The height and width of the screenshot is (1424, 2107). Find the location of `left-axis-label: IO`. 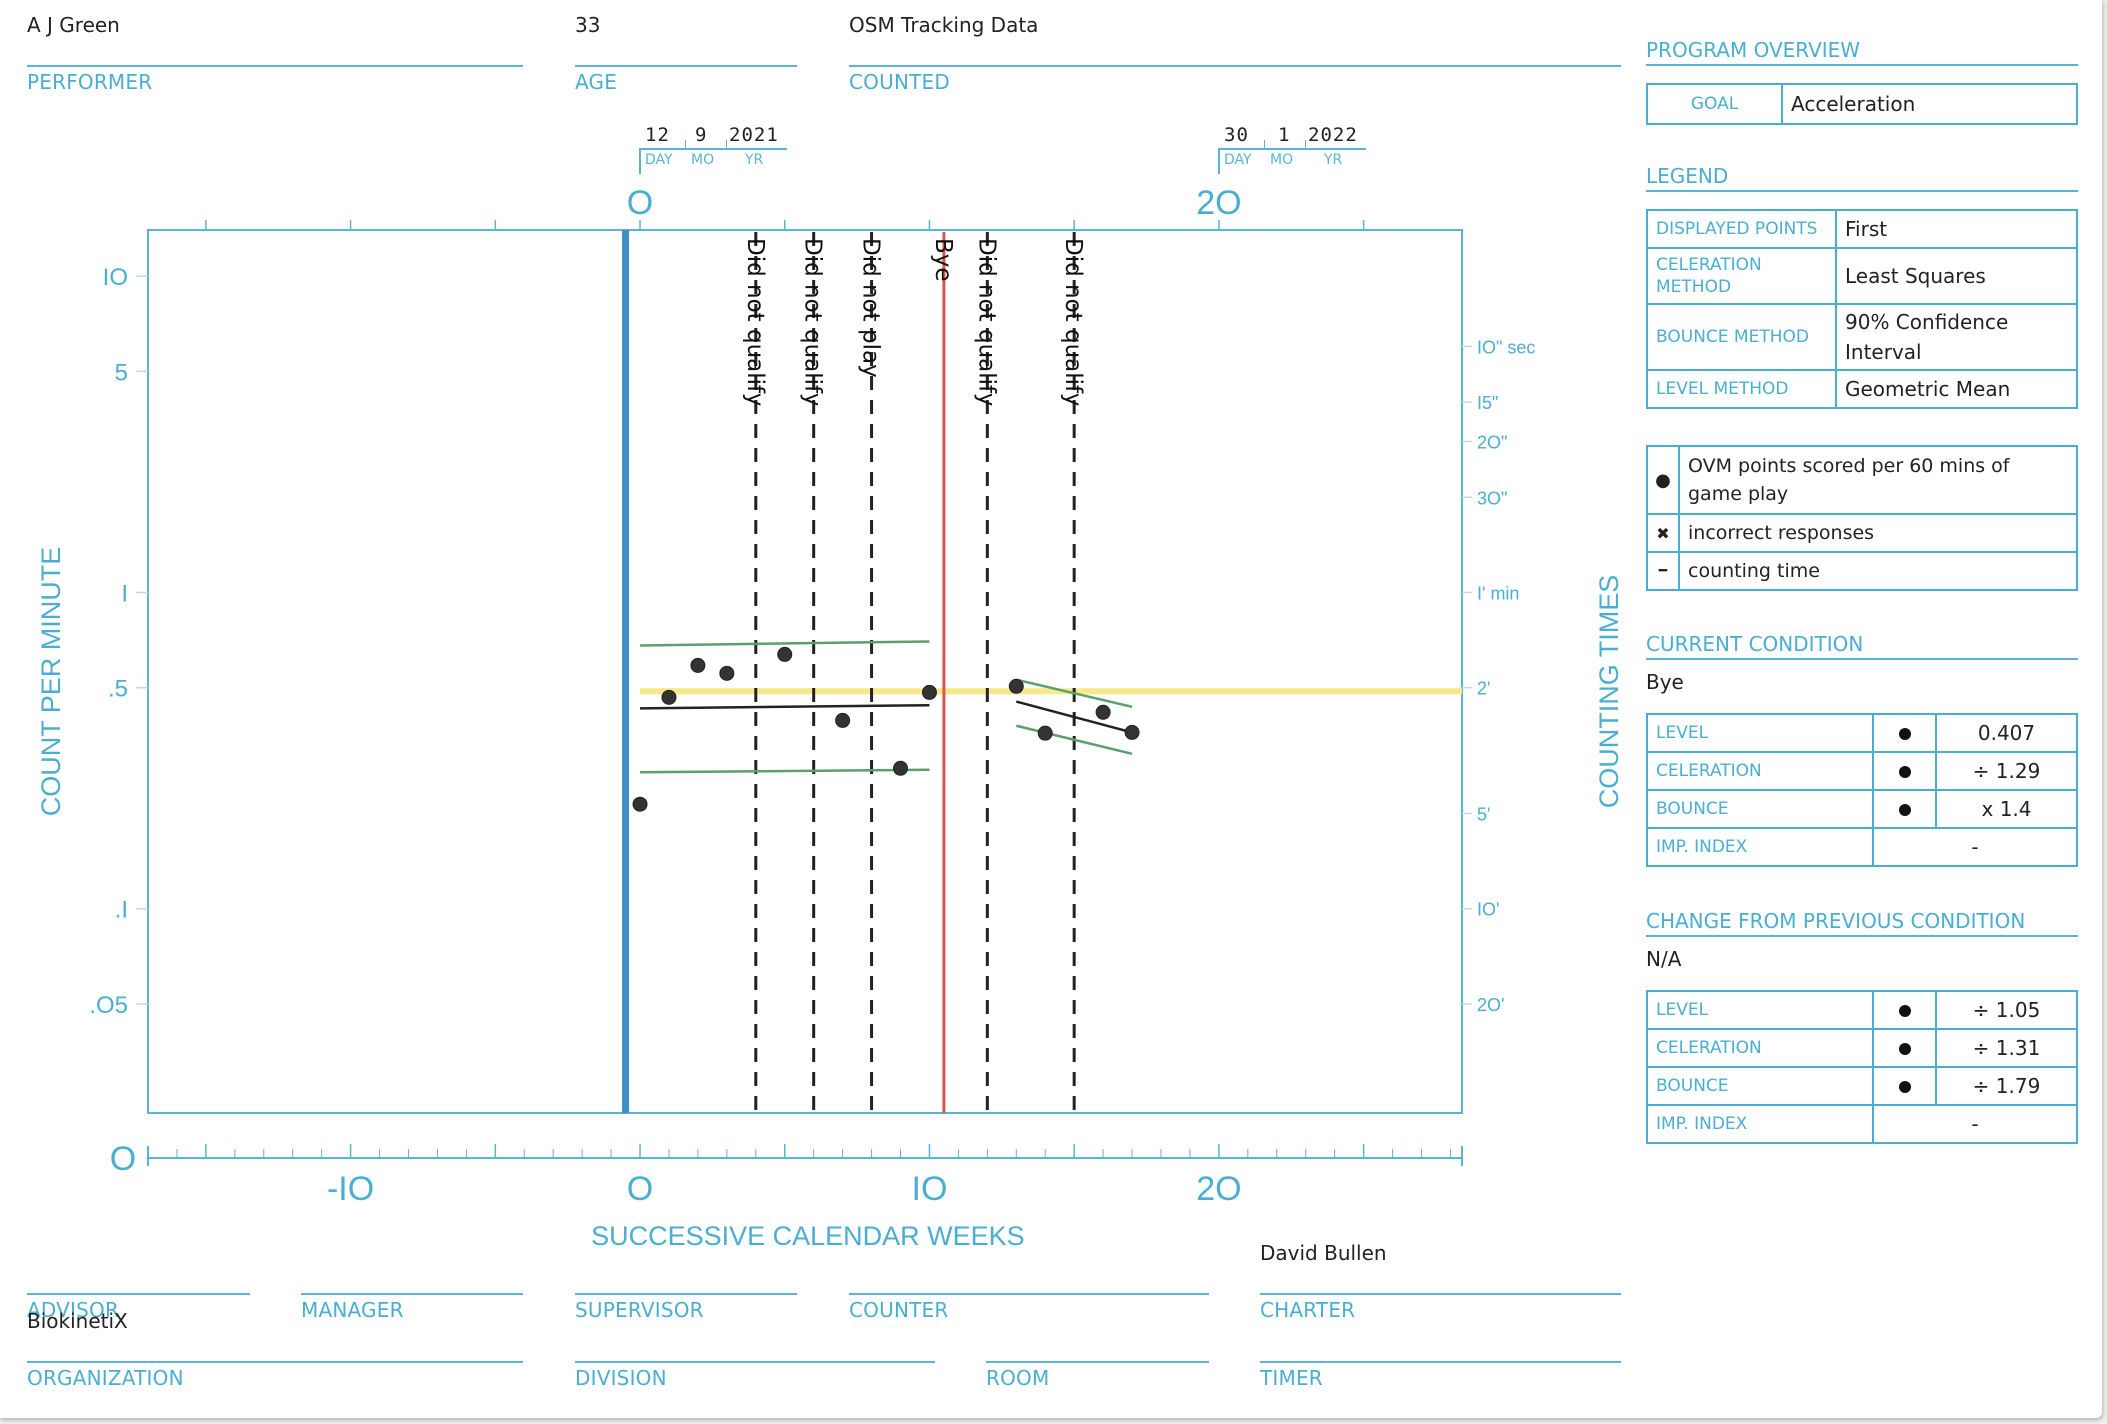

left-axis-label: IO is located at coordinates (115, 277).